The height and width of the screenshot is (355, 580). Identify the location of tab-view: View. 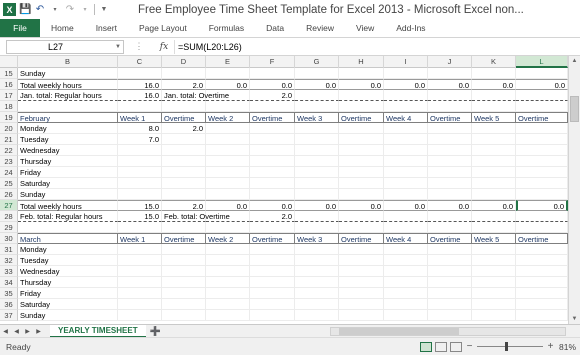
(365, 28).